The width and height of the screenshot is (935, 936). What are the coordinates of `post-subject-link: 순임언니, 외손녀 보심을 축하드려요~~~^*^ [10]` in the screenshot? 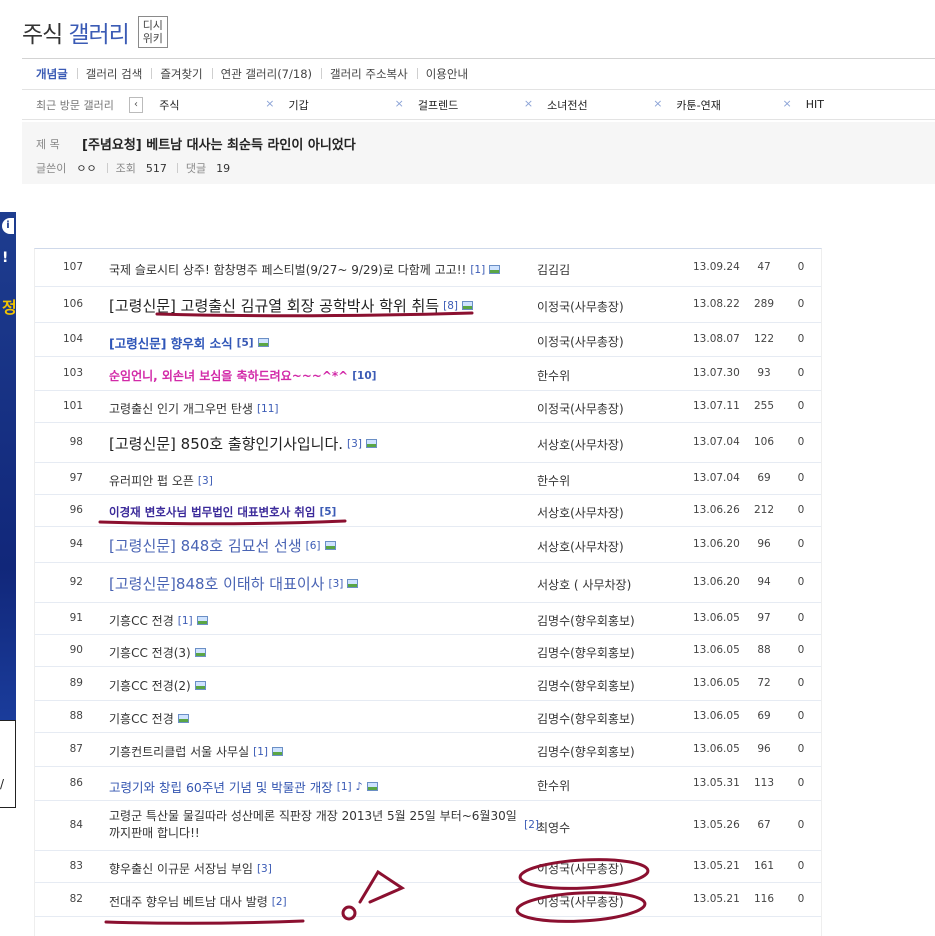 It's located at (319, 375).